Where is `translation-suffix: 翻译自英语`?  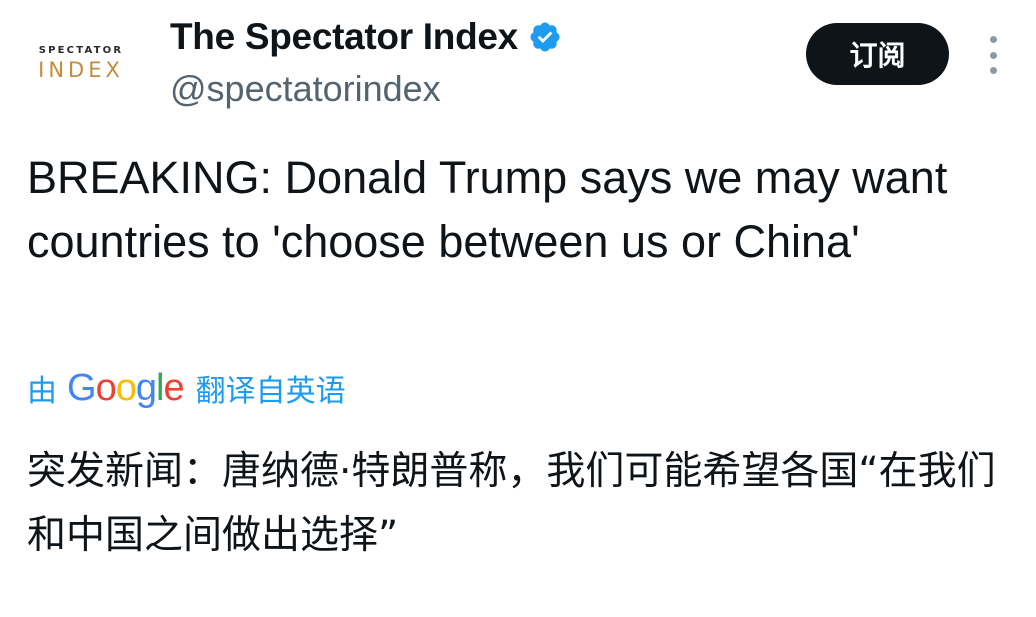 translation-suffix: 翻译自英语 is located at coordinates (270, 391).